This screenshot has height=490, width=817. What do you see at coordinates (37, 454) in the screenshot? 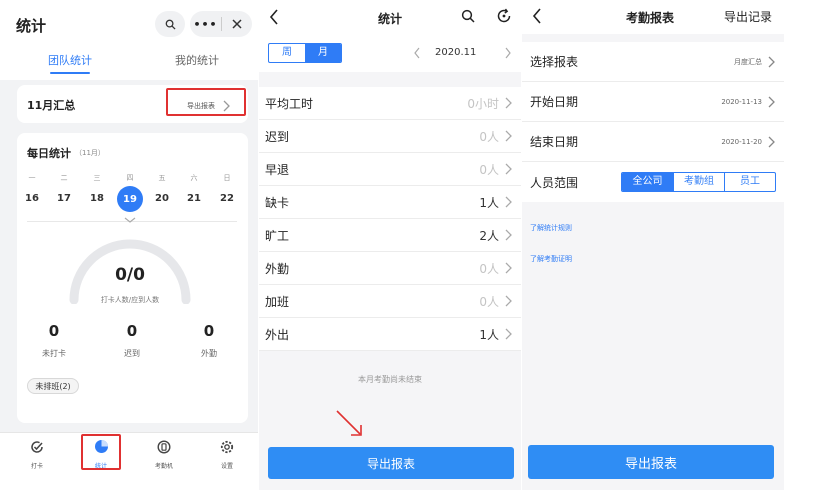
I see `nav-item-clock-in: 打卡` at bounding box center [37, 454].